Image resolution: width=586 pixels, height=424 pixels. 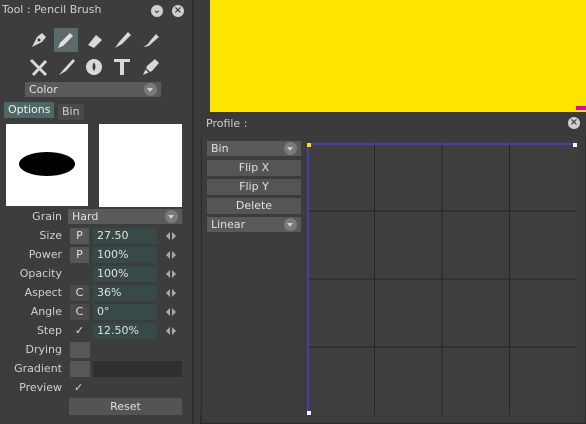 What do you see at coordinates (80, 369) in the screenshot?
I see `gradient-checkbox` at bounding box center [80, 369].